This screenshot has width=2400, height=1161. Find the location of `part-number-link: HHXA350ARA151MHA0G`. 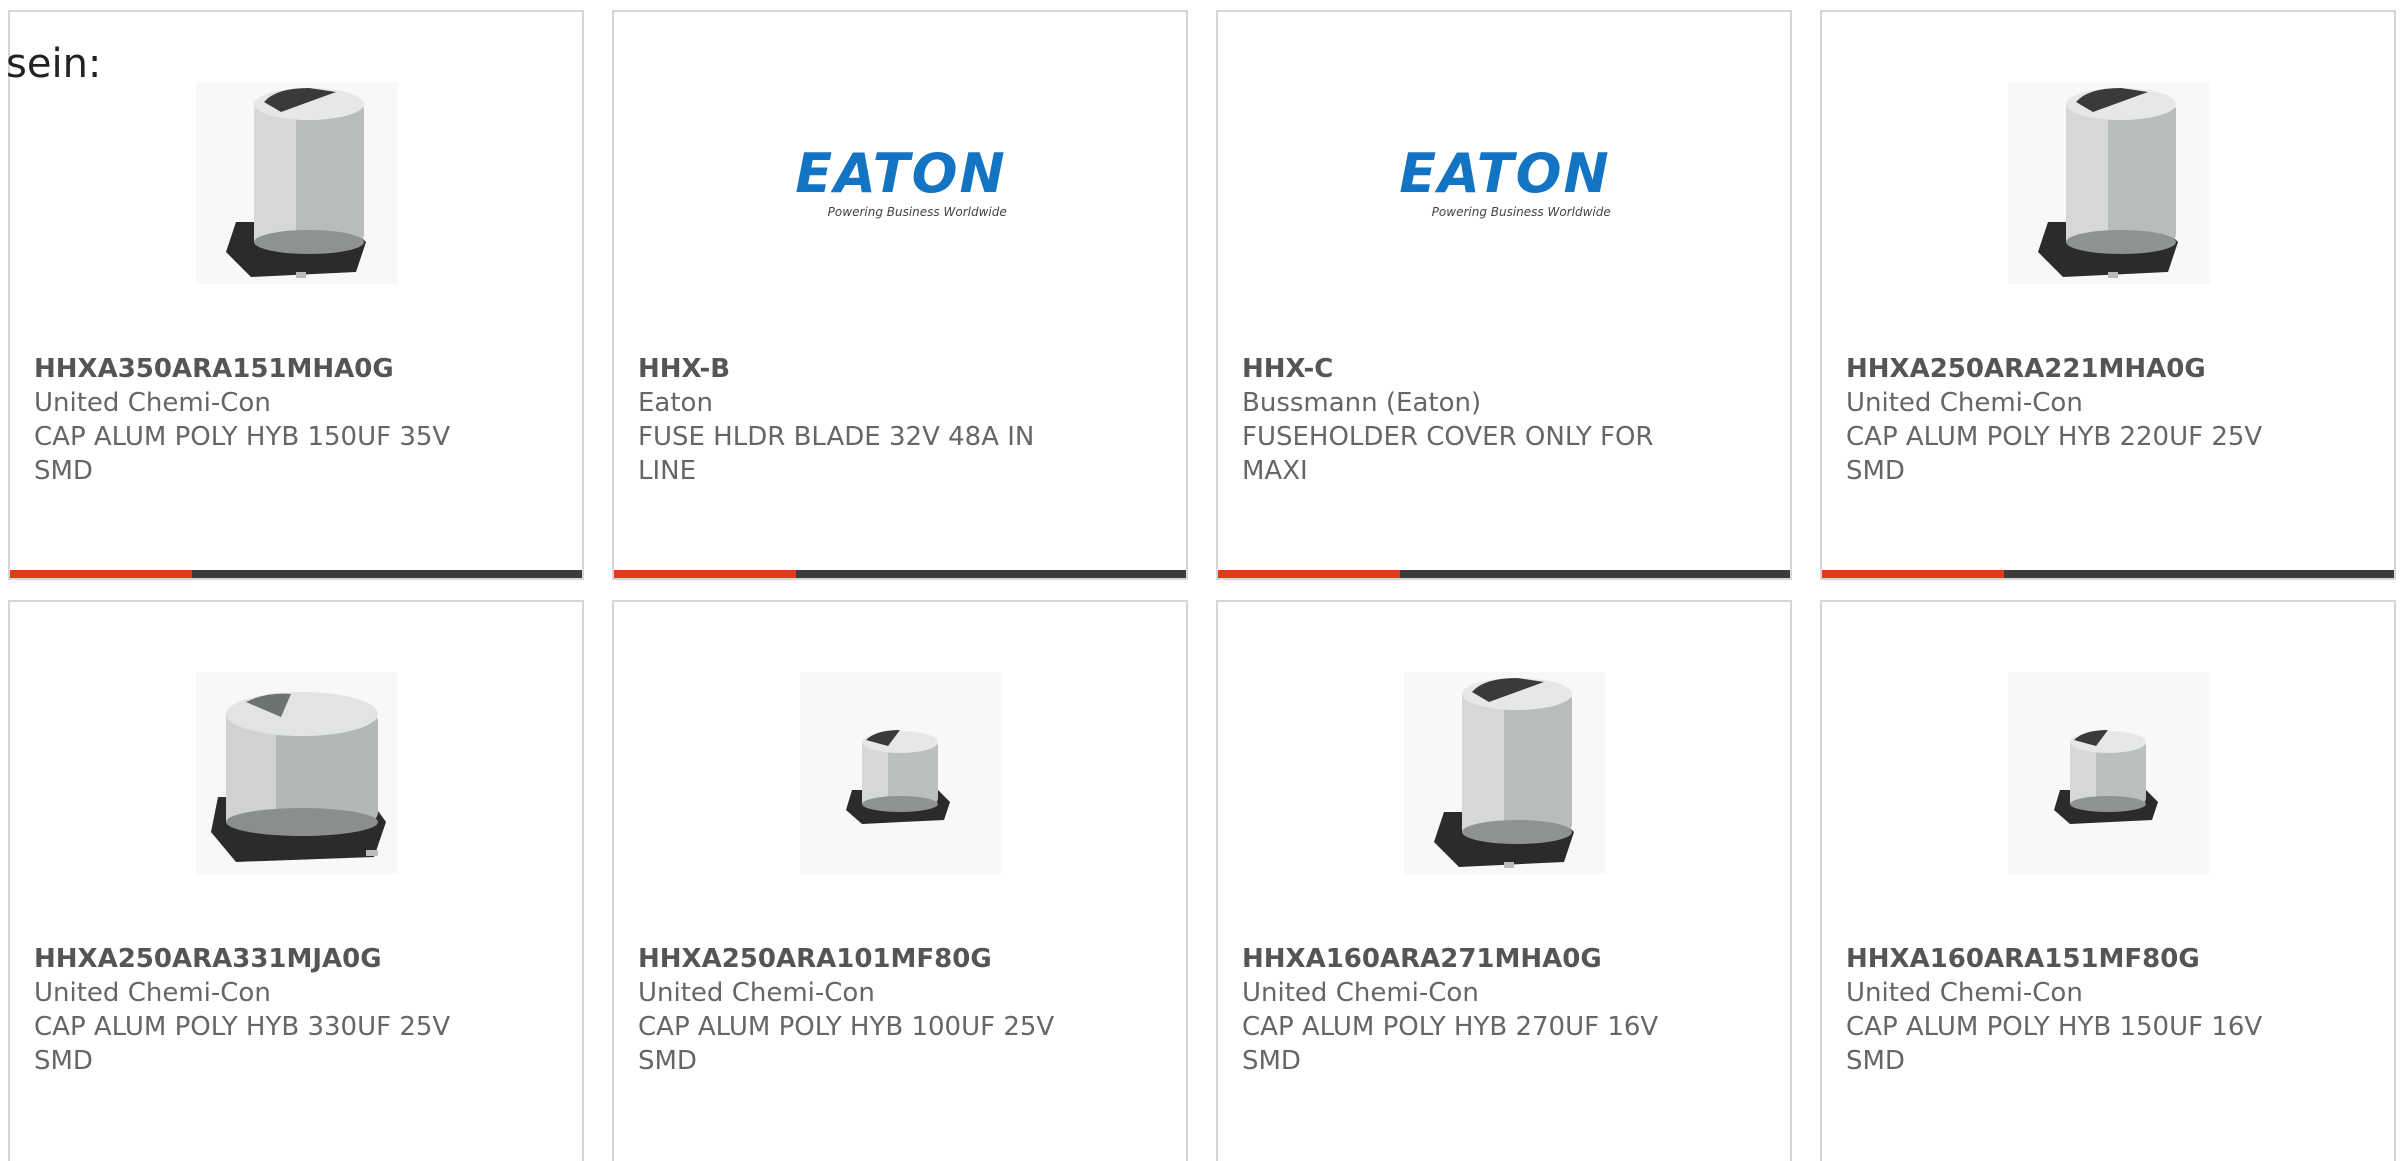

part-number-link: HHXA350ARA151MHA0G is located at coordinates (296, 369).